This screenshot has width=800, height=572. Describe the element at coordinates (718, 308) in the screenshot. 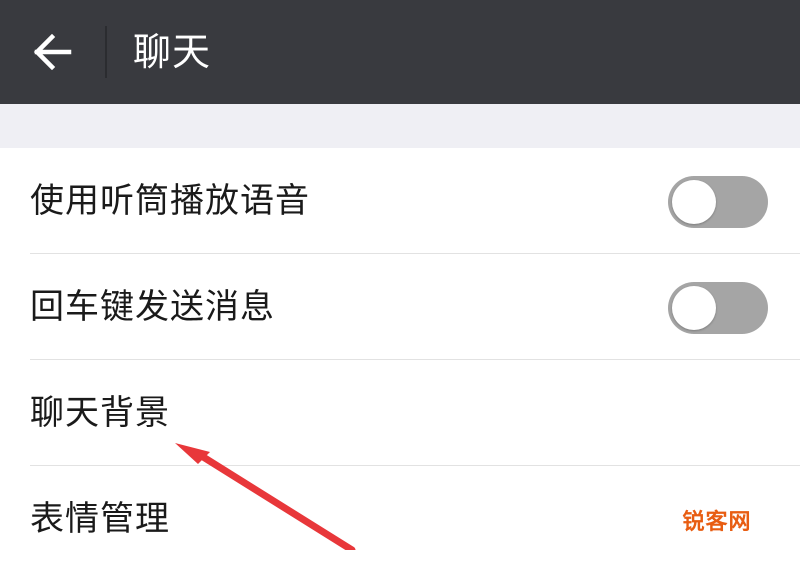

I see `enter-to-send-toggle` at that location.